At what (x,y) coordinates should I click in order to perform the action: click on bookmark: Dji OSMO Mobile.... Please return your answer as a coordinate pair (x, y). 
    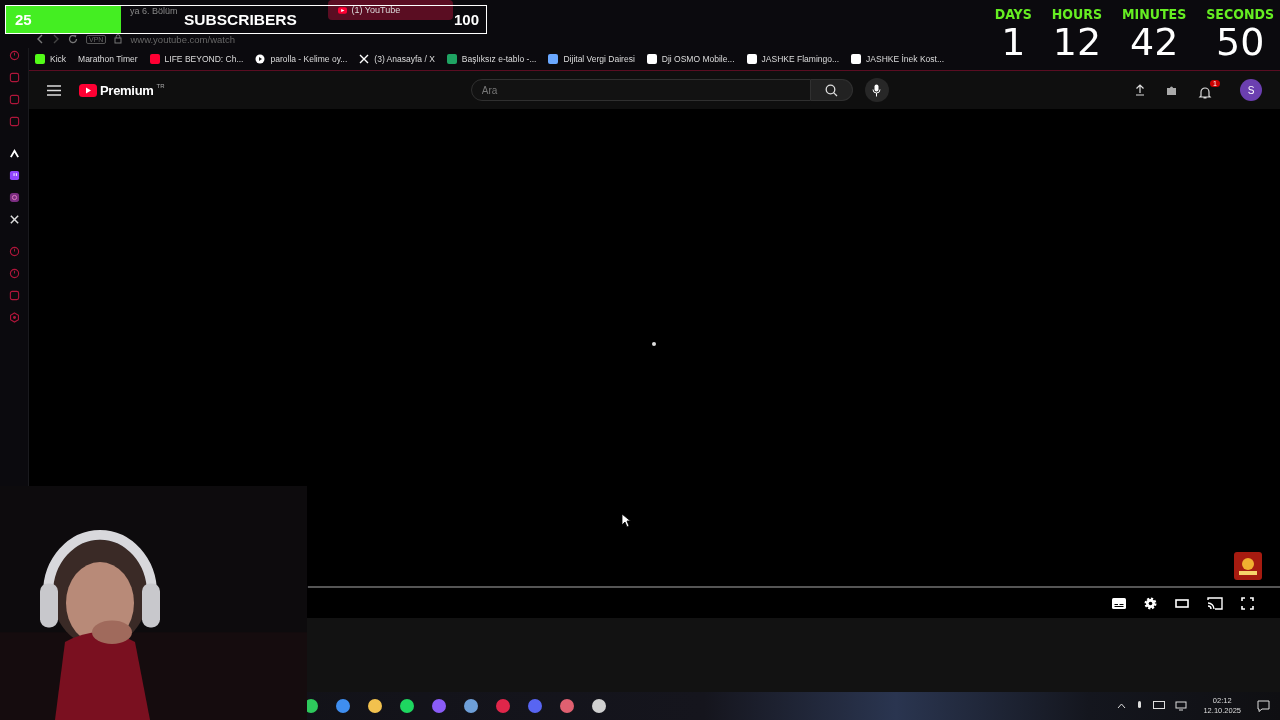
    Looking at the image, I should click on (690, 59).